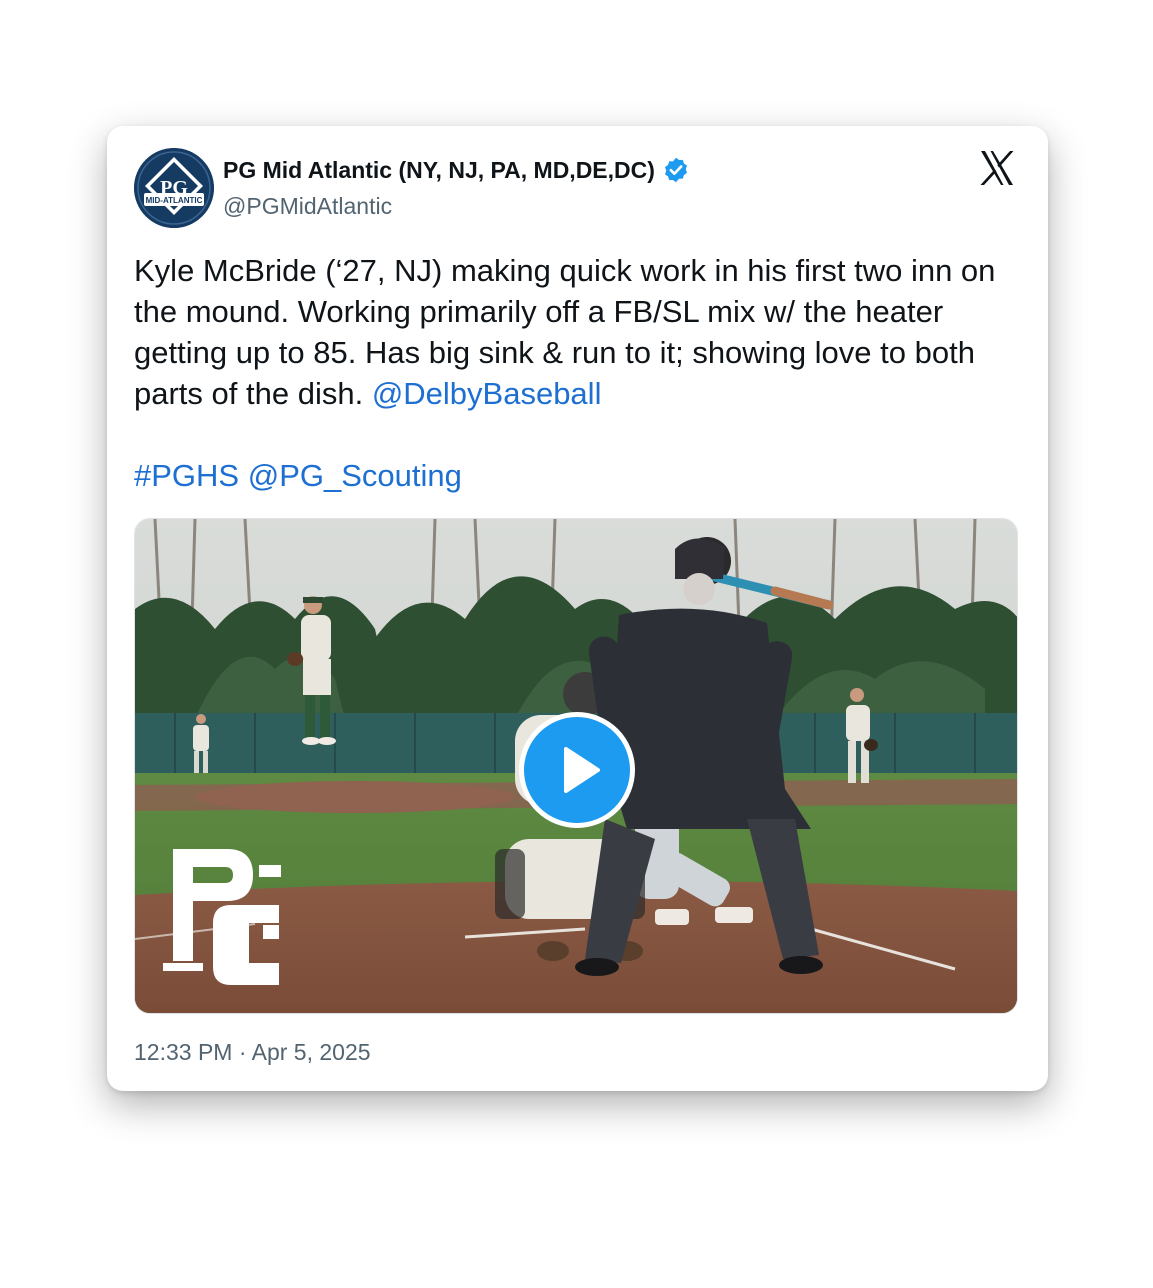  Describe the element at coordinates (186, 475) in the screenshot. I see `hashtag-pghs: #PGHS` at that location.